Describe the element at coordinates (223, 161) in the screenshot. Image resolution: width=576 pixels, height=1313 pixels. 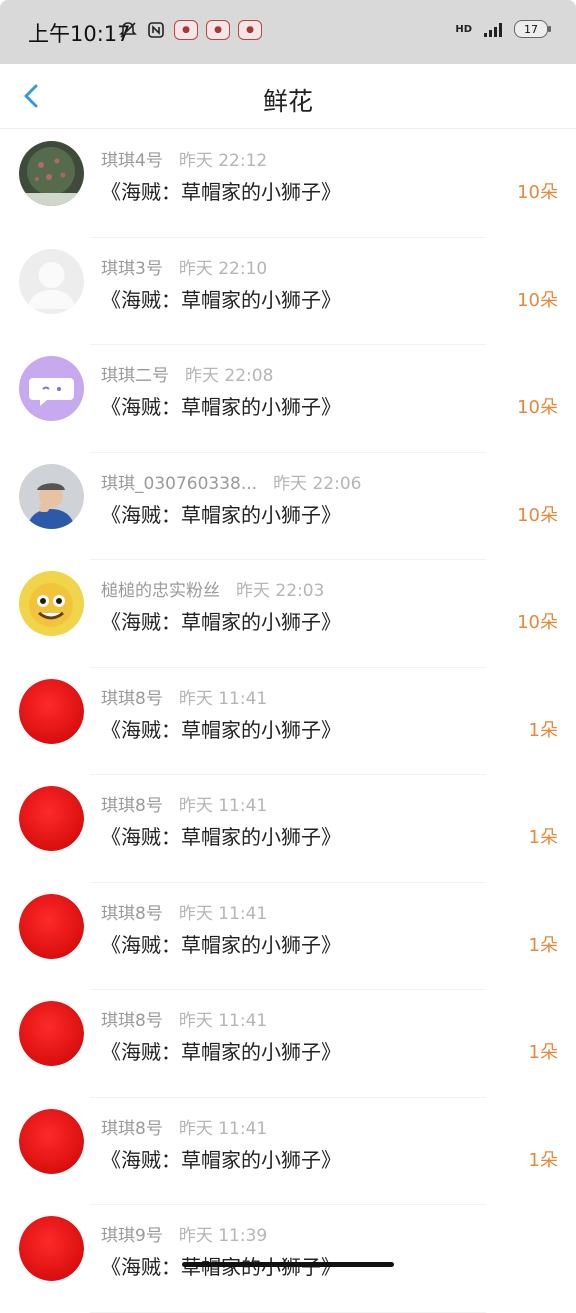
I see `timestamp: 昨天 22:12` at that location.